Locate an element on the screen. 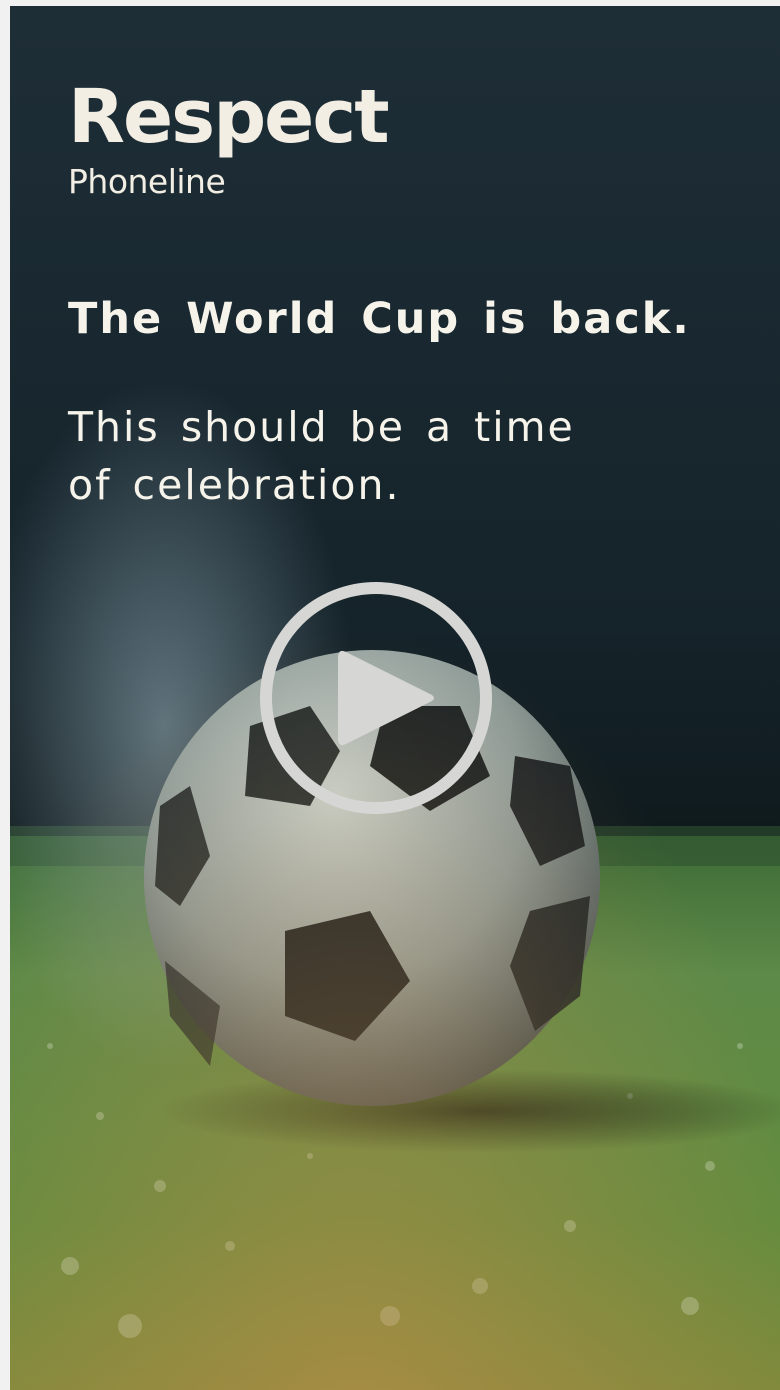 The width and height of the screenshot is (780, 1390). subheadline-line-1: This should be a time is located at coordinates (321, 427).